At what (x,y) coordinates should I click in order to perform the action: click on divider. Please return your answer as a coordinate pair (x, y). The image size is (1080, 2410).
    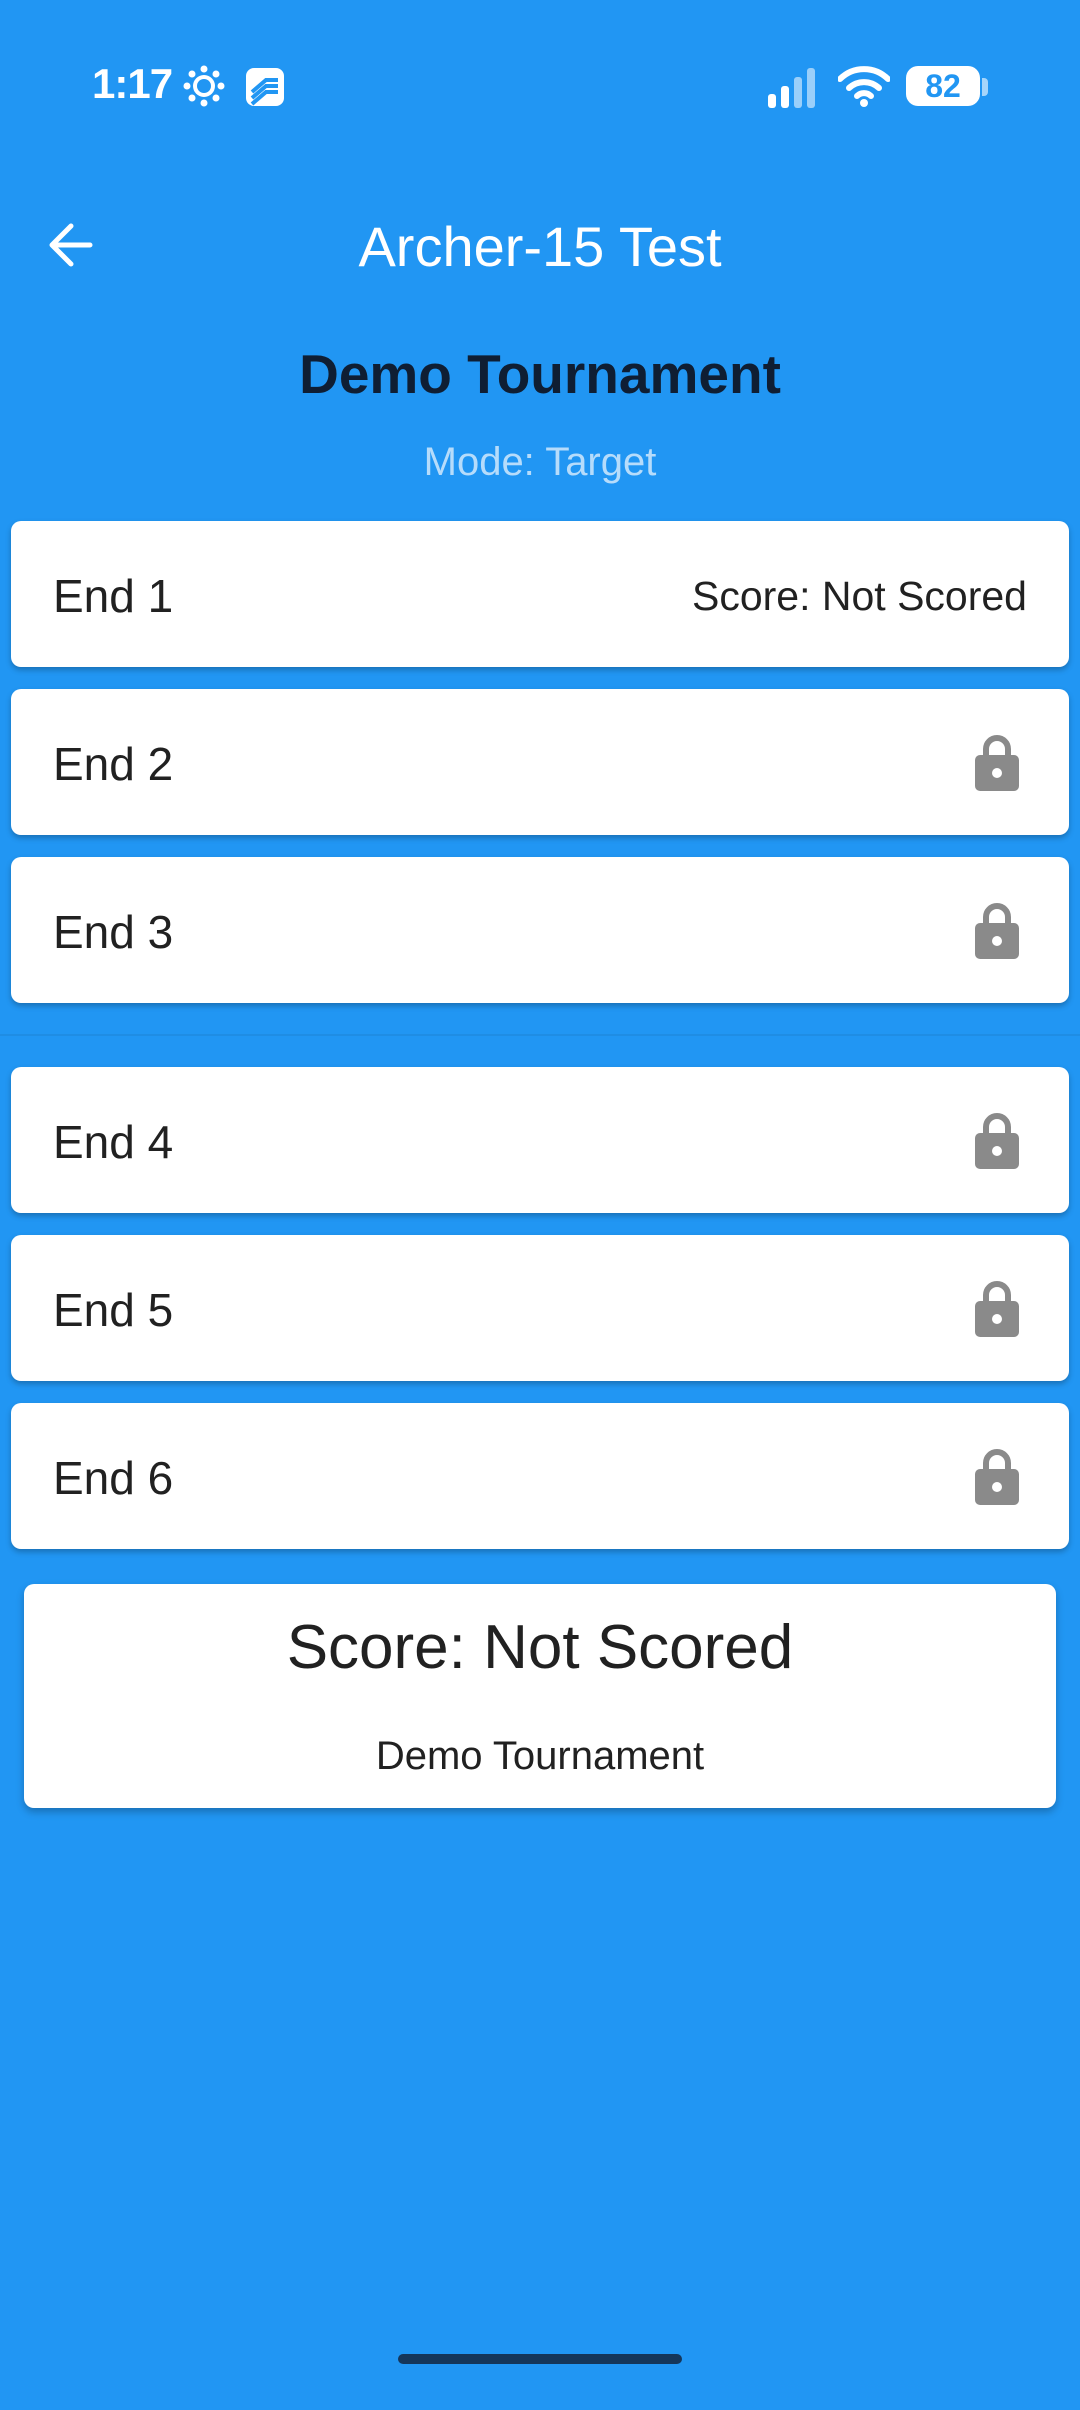
    Looking at the image, I should click on (540, 1035).